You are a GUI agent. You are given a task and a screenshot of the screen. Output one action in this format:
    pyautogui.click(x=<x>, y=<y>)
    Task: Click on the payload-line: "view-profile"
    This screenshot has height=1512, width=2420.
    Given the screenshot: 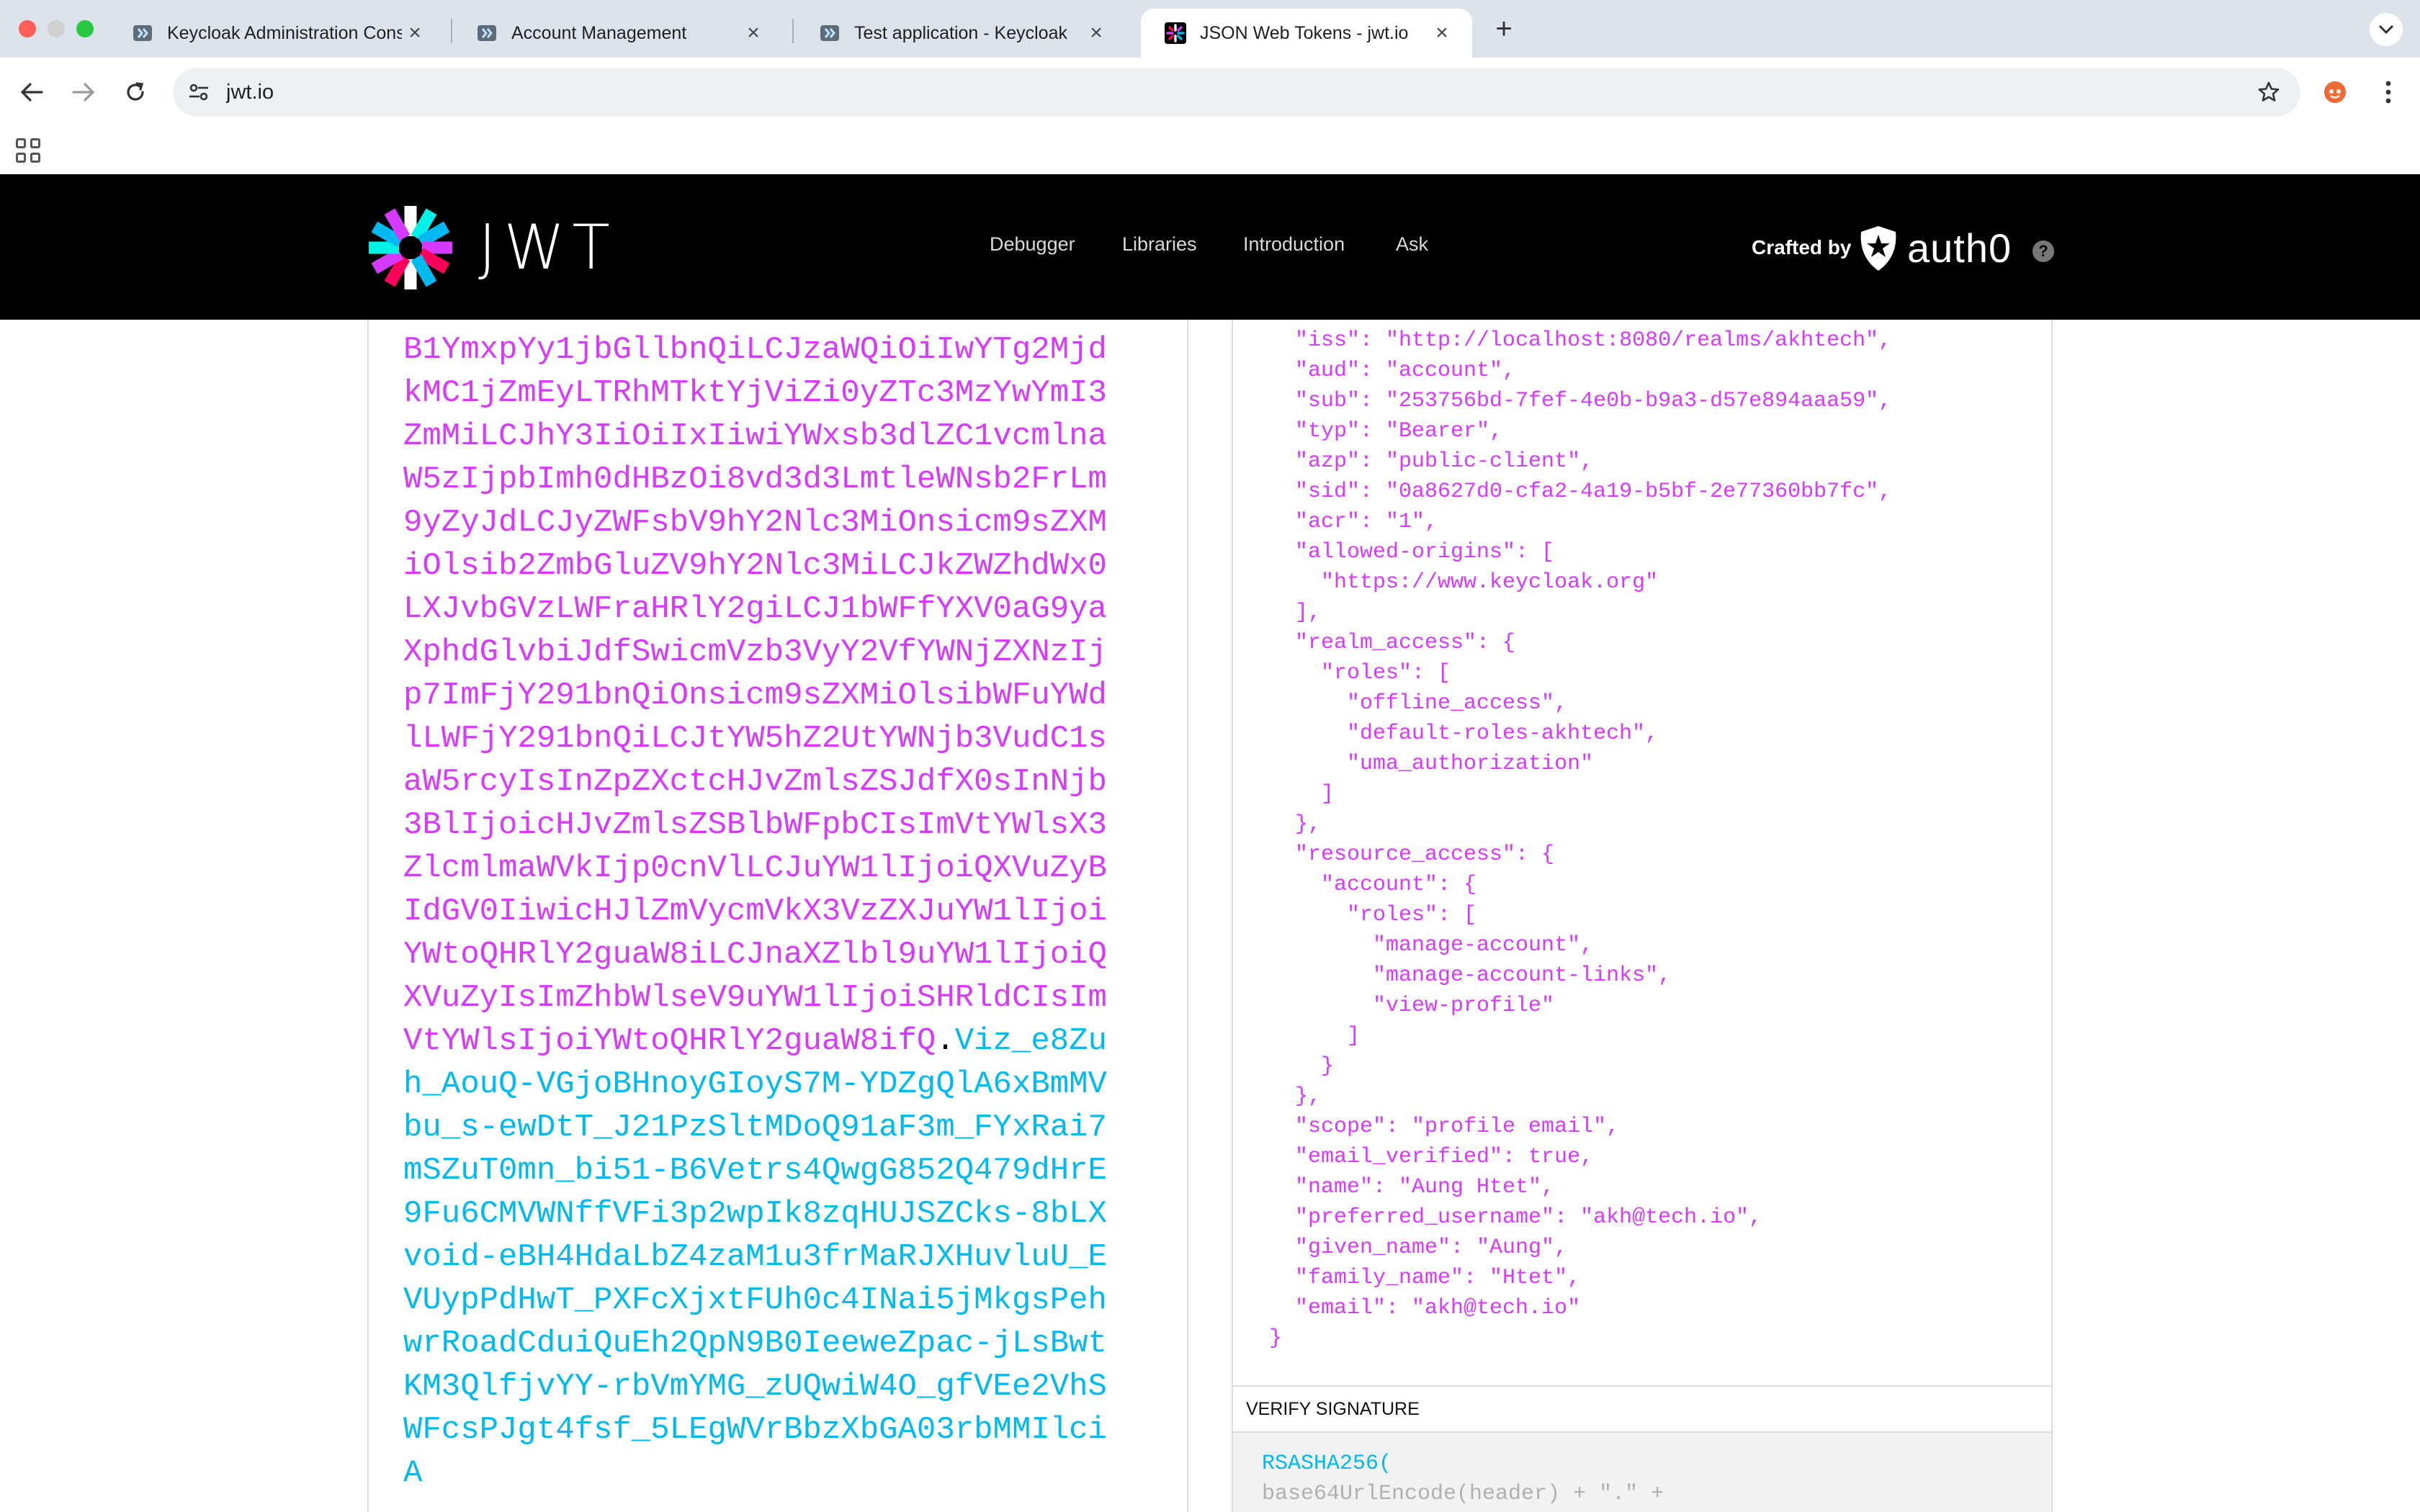 What is the action you would take?
    pyautogui.click(x=1412, y=1006)
    